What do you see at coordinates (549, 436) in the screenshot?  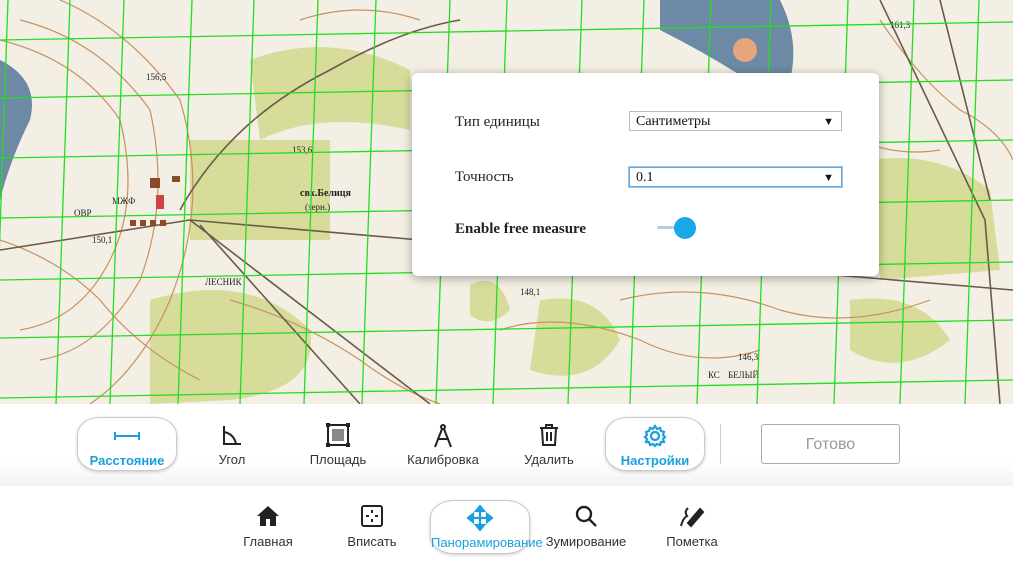 I see `trash-icon` at bounding box center [549, 436].